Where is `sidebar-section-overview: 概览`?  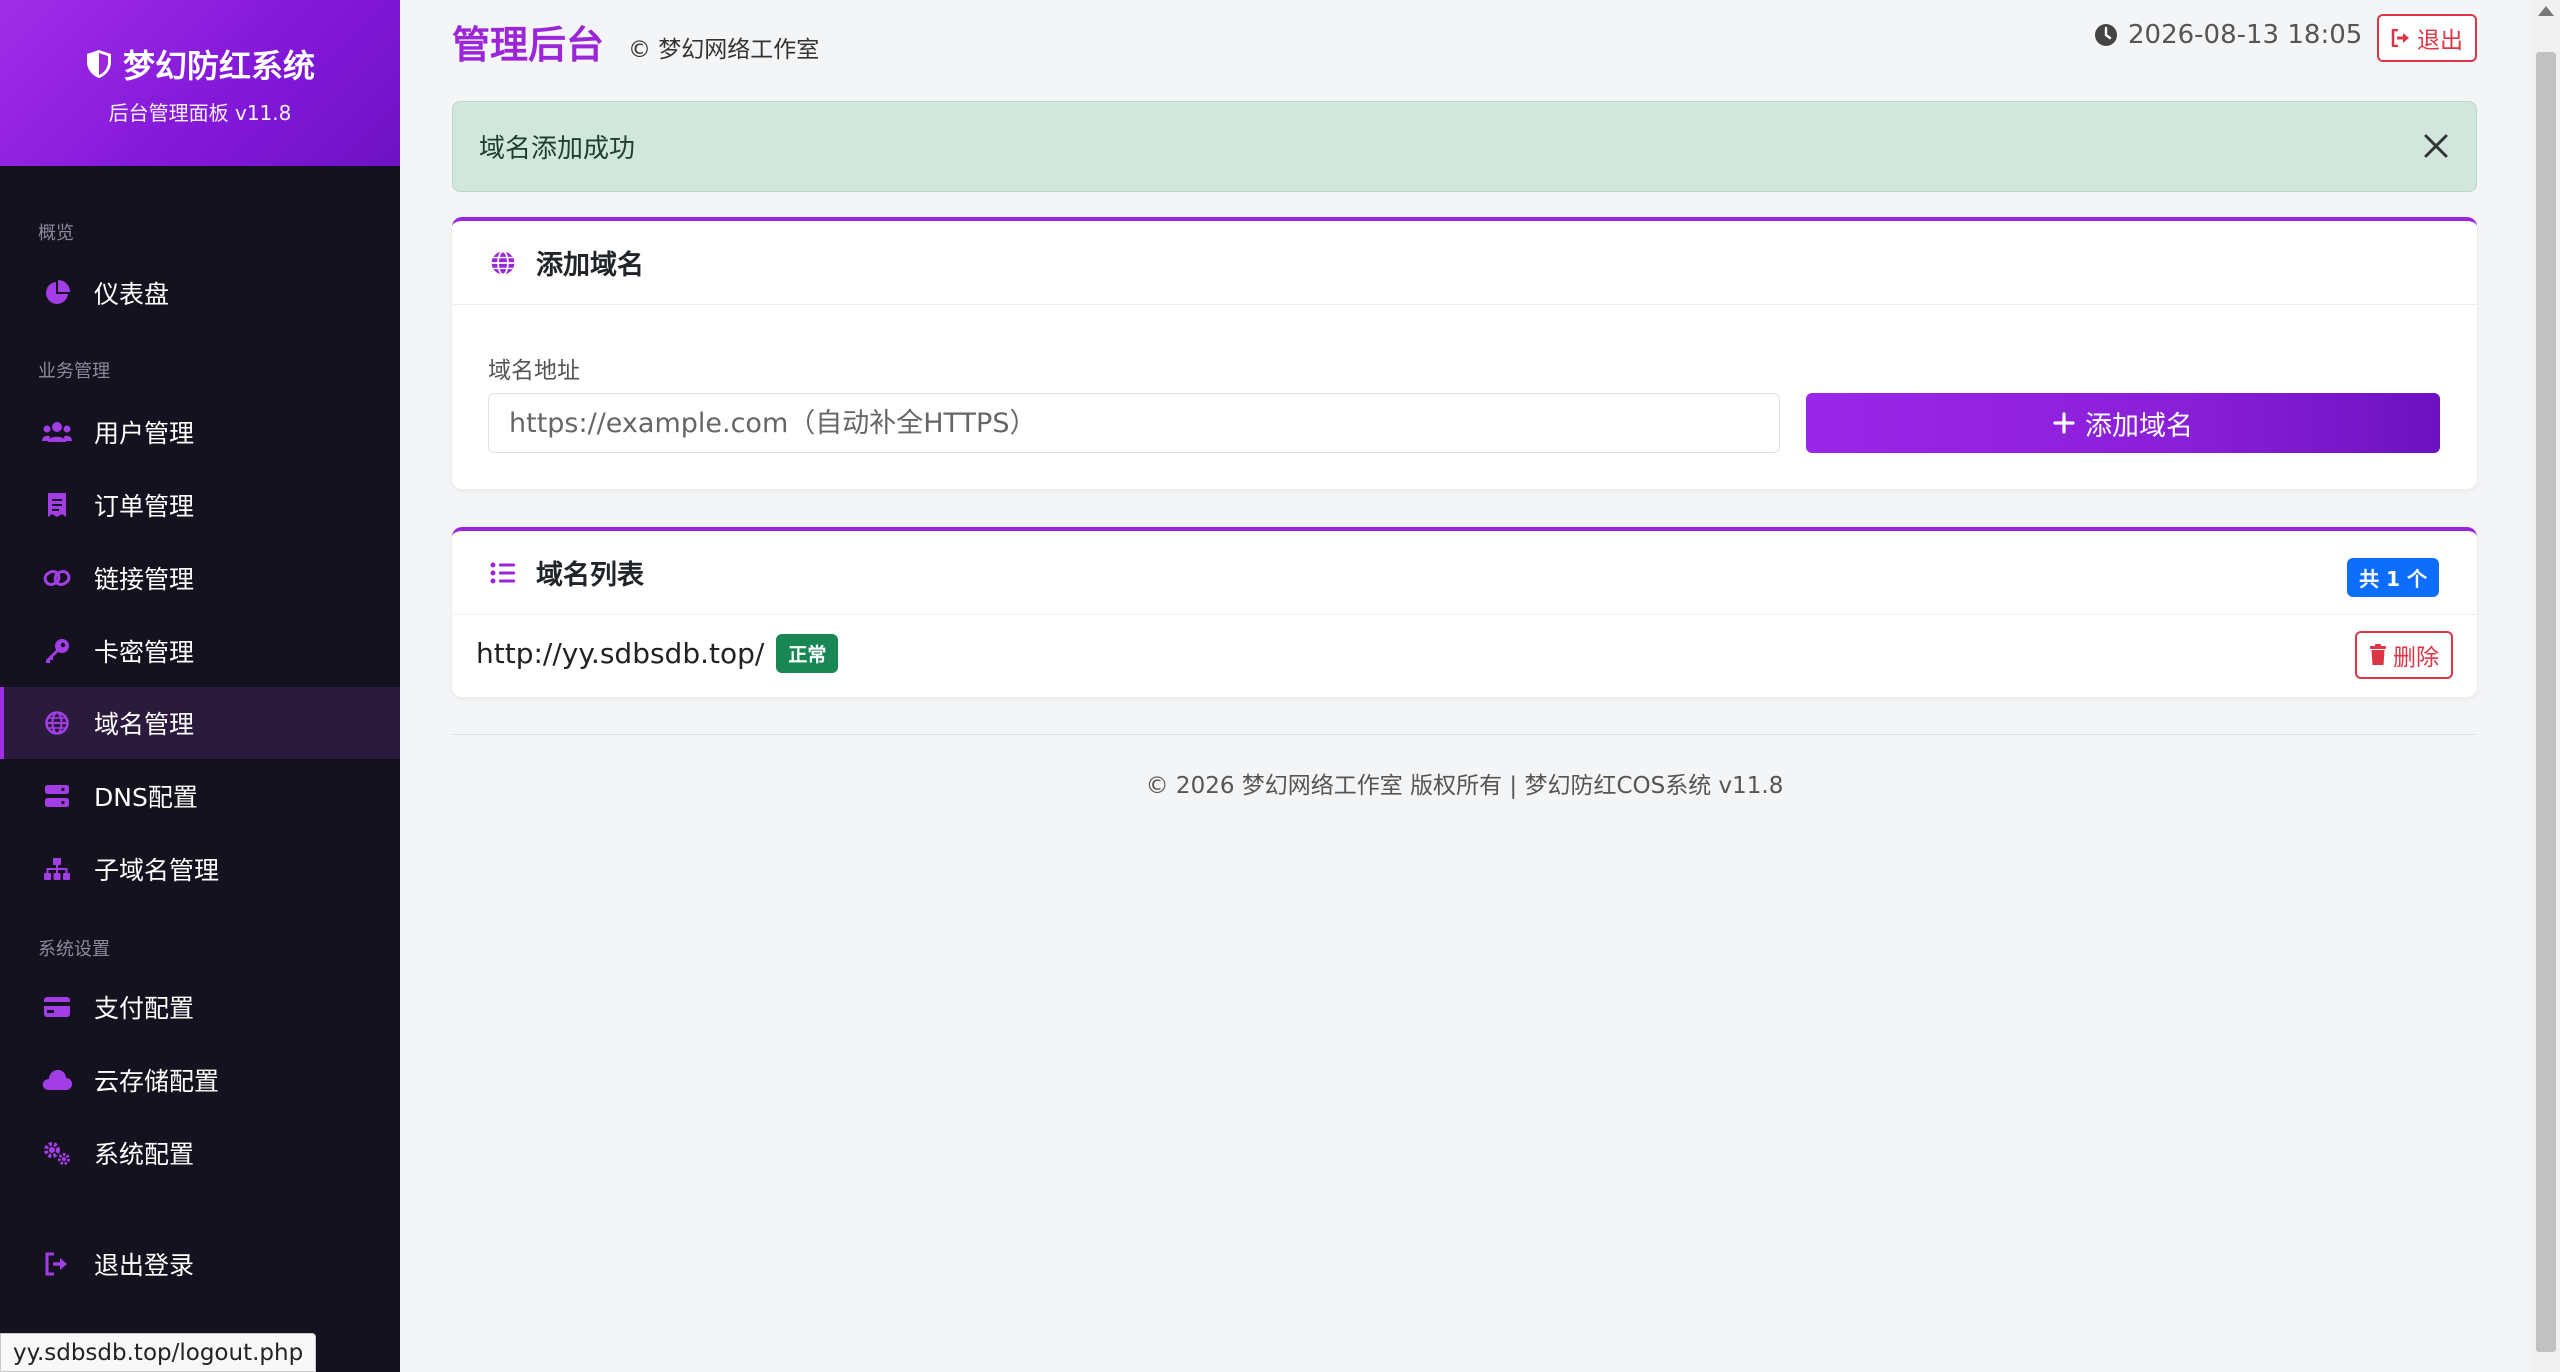 sidebar-section-overview: 概览 is located at coordinates (56, 233).